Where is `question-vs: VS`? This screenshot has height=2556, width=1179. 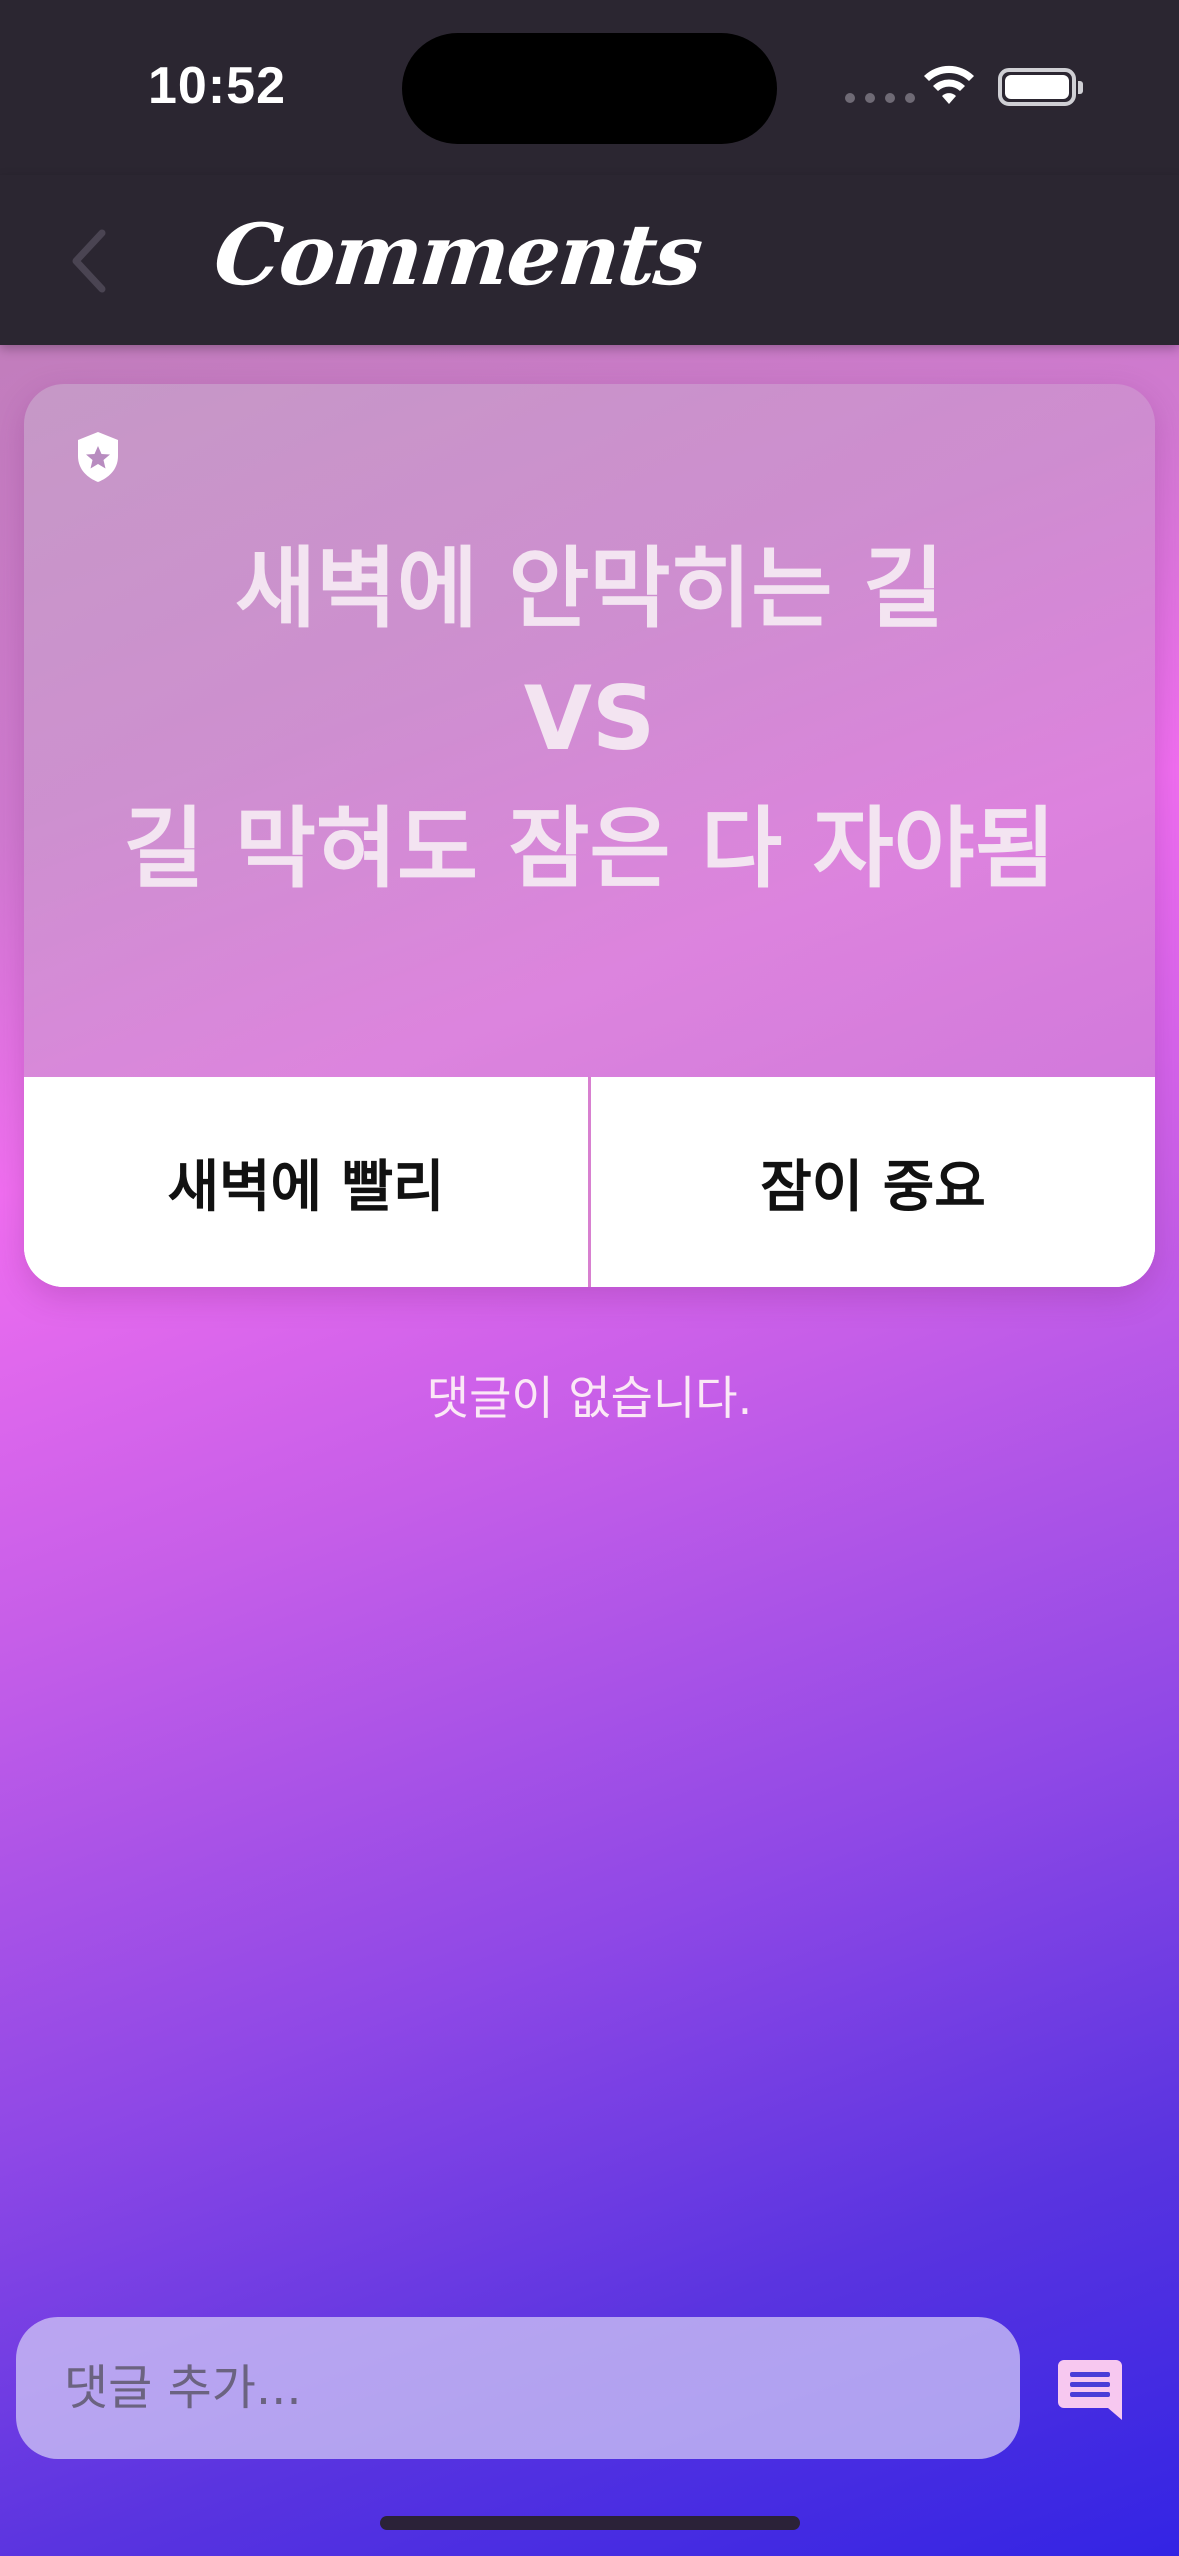 question-vs: VS is located at coordinates (589, 718).